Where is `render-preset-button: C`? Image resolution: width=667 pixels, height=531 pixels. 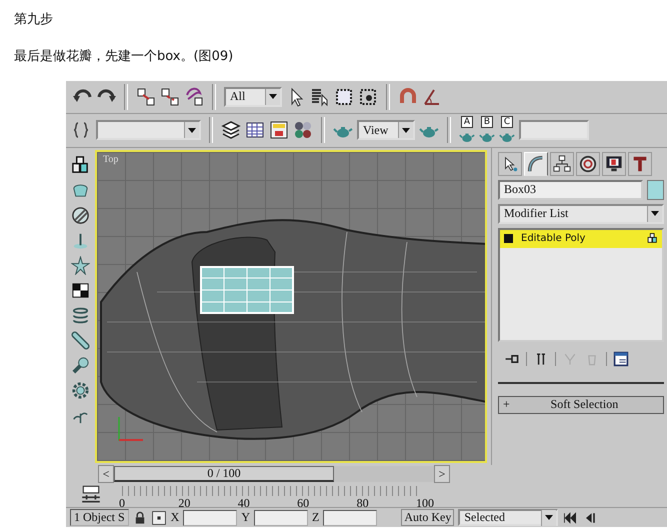 render-preset-button: C is located at coordinates (507, 122).